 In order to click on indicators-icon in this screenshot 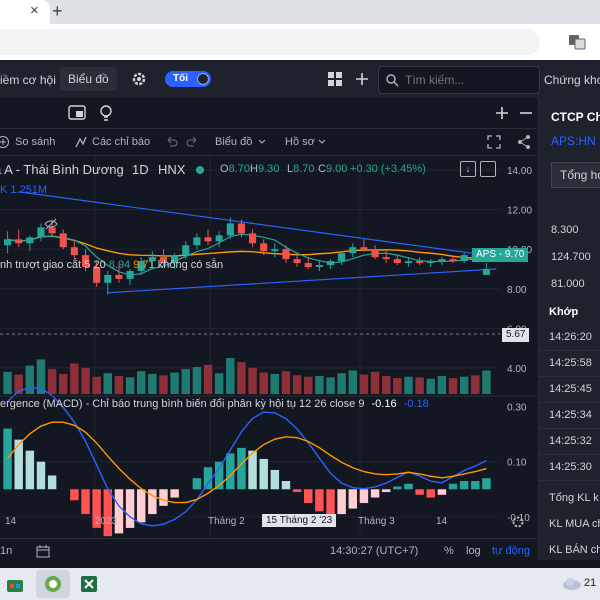, I will do `click(81, 142)`.